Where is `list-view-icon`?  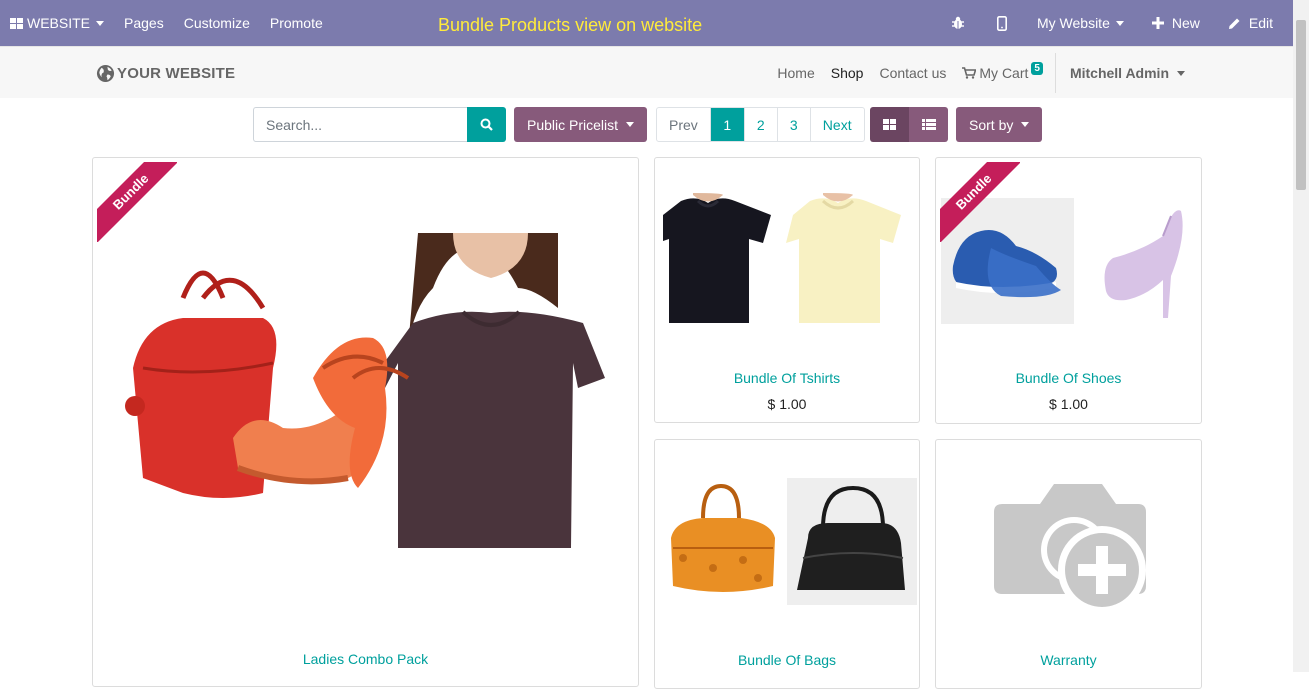
list-view-icon is located at coordinates (928, 124).